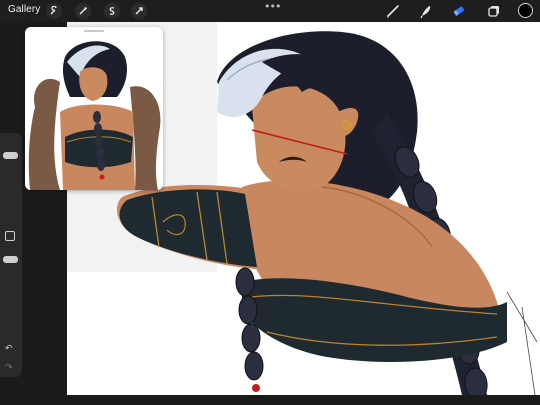 The width and height of the screenshot is (540, 405). Describe the element at coordinates (139, 11) in the screenshot. I see `move-icon` at that location.